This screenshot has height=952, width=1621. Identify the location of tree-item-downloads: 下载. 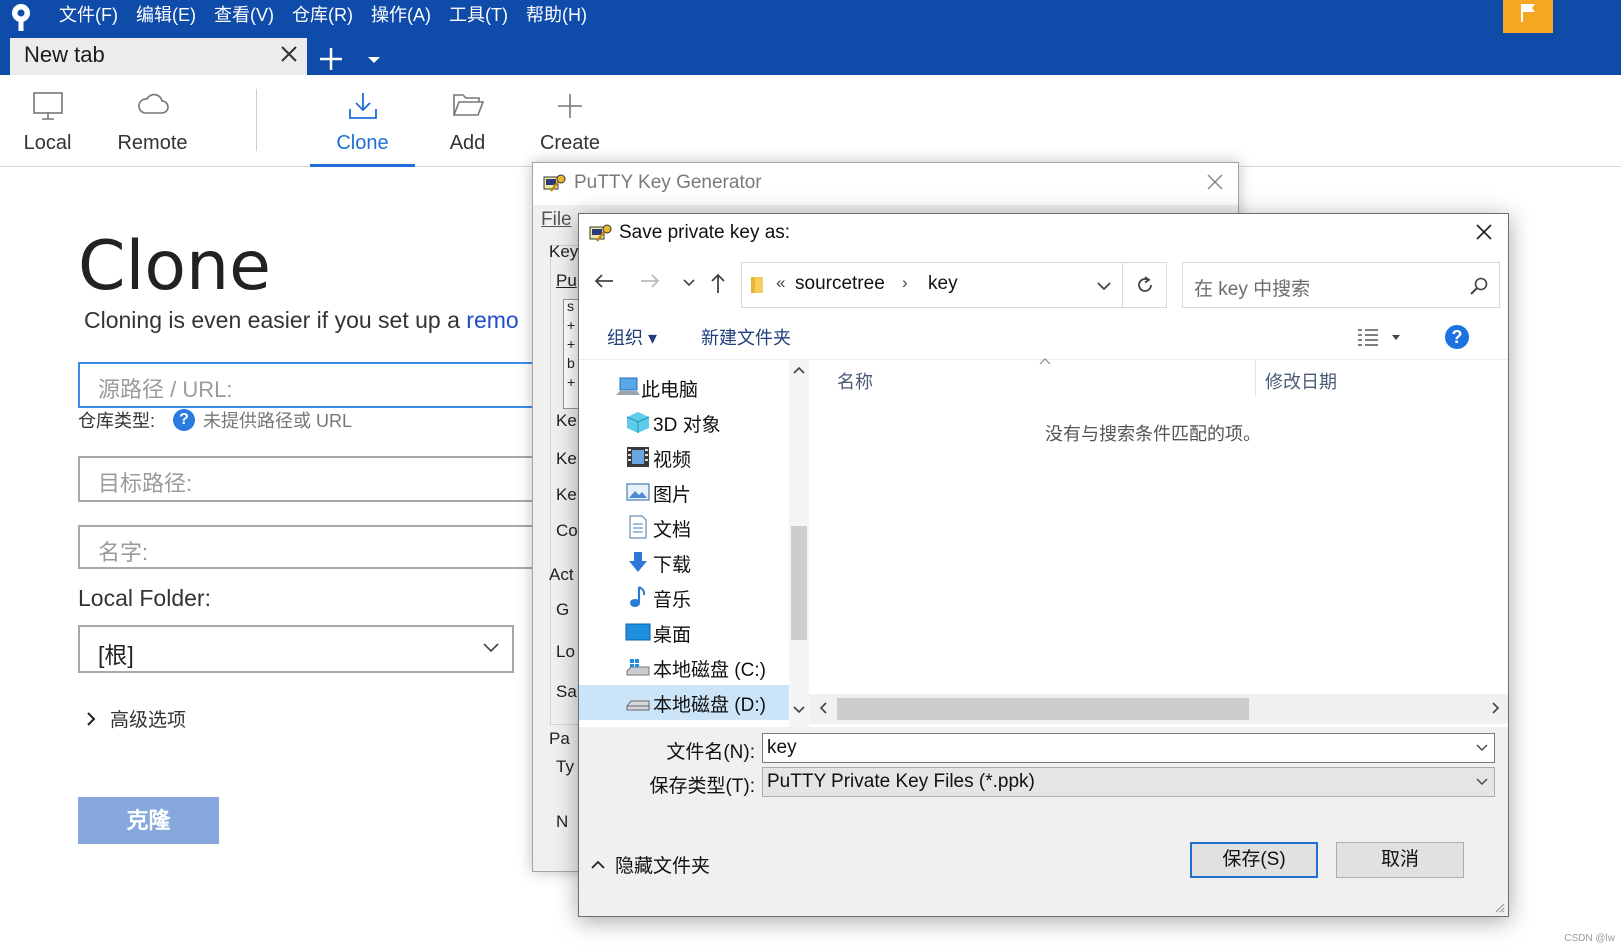
(684, 562).